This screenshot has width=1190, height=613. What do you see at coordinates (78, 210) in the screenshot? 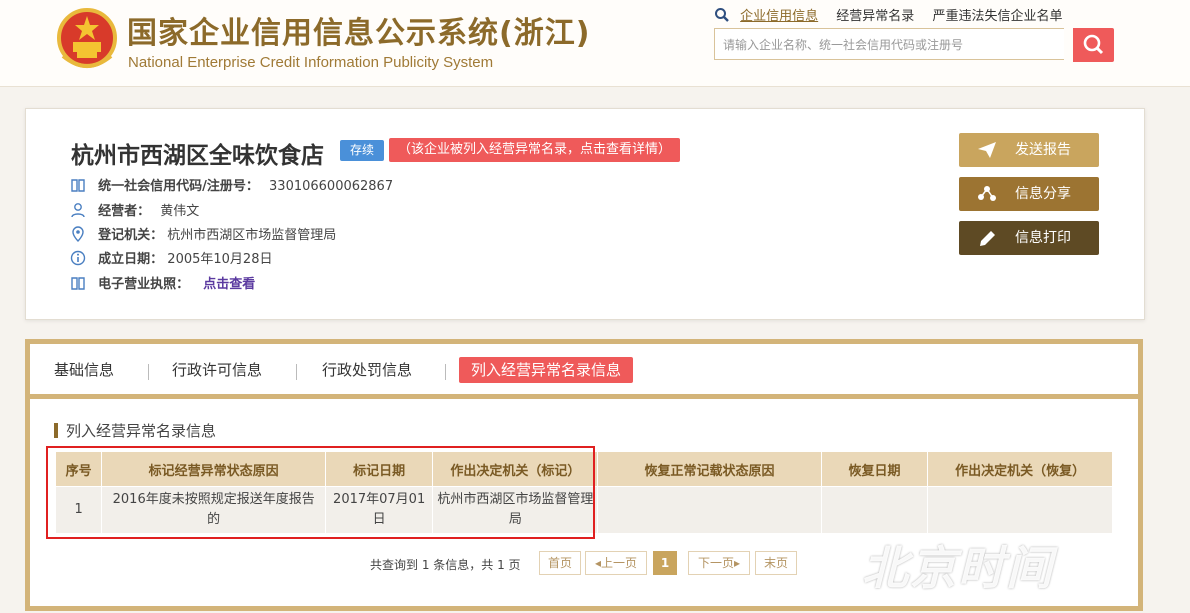
I see `user-icon` at bounding box center [78, 210].